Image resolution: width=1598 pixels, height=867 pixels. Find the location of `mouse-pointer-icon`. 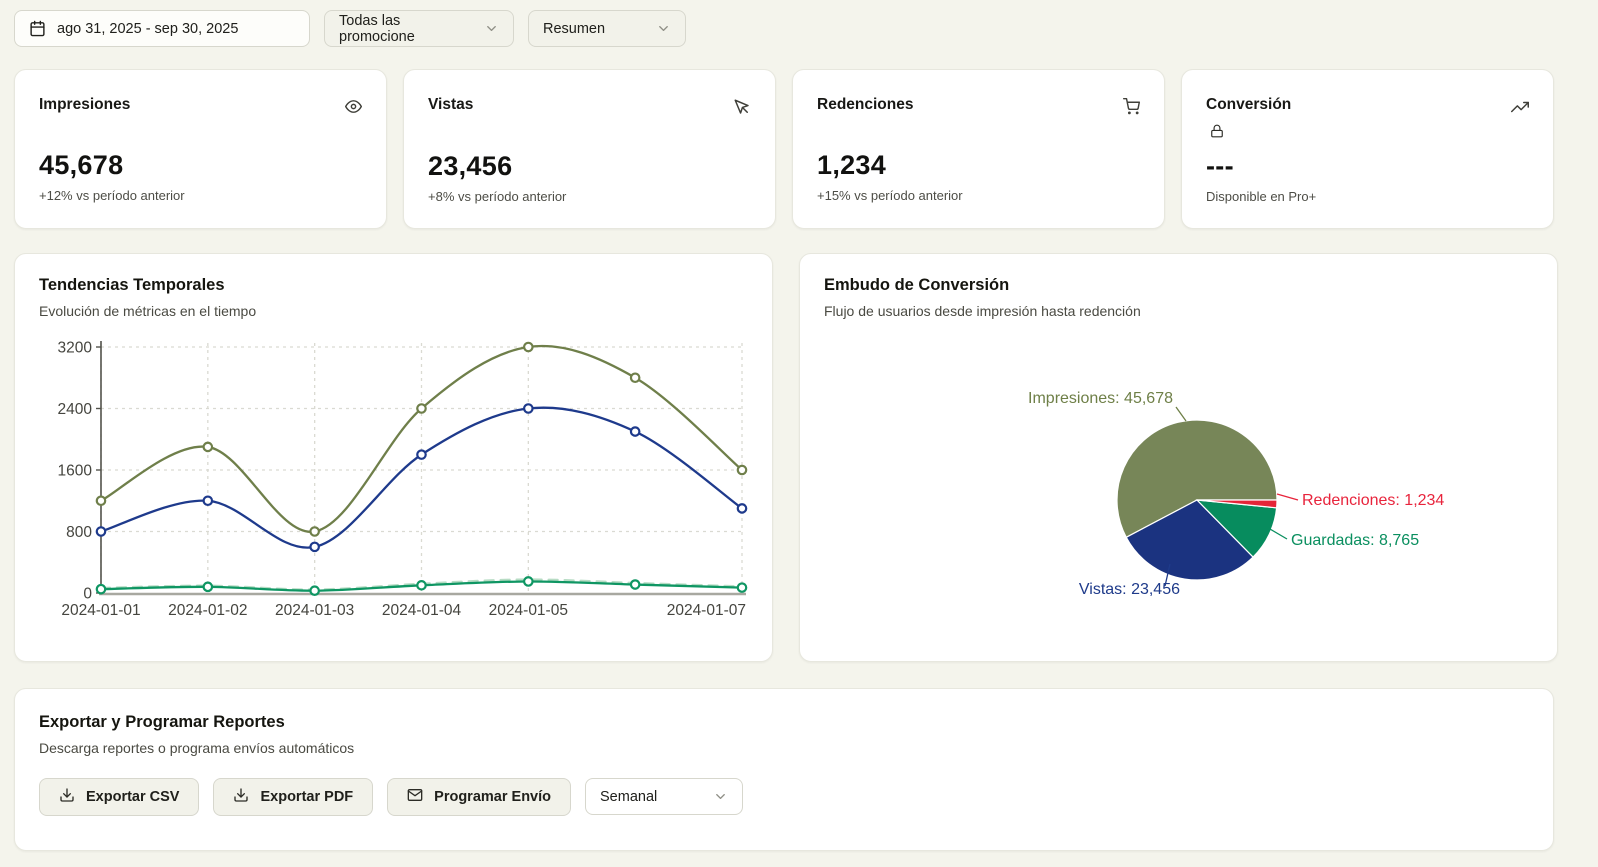

mouse-pointer-icon is located at coordinates (742, 109).